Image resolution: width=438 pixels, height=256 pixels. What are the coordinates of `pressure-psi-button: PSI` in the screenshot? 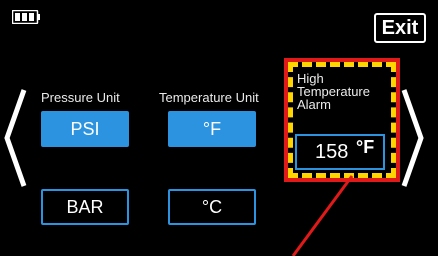 It's located at (85, 129).